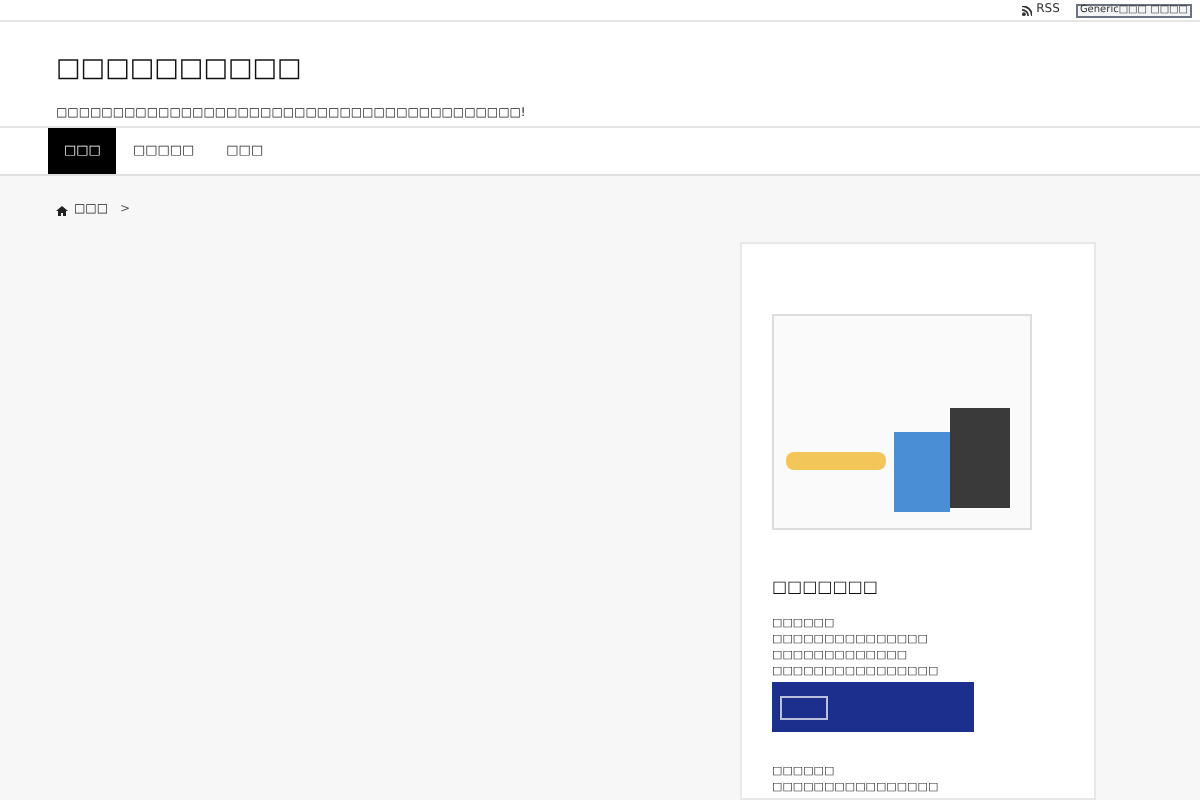 The image size is (1200, 800). I want to click on site-title: □□□□□□□□□□, so click(179, 70).